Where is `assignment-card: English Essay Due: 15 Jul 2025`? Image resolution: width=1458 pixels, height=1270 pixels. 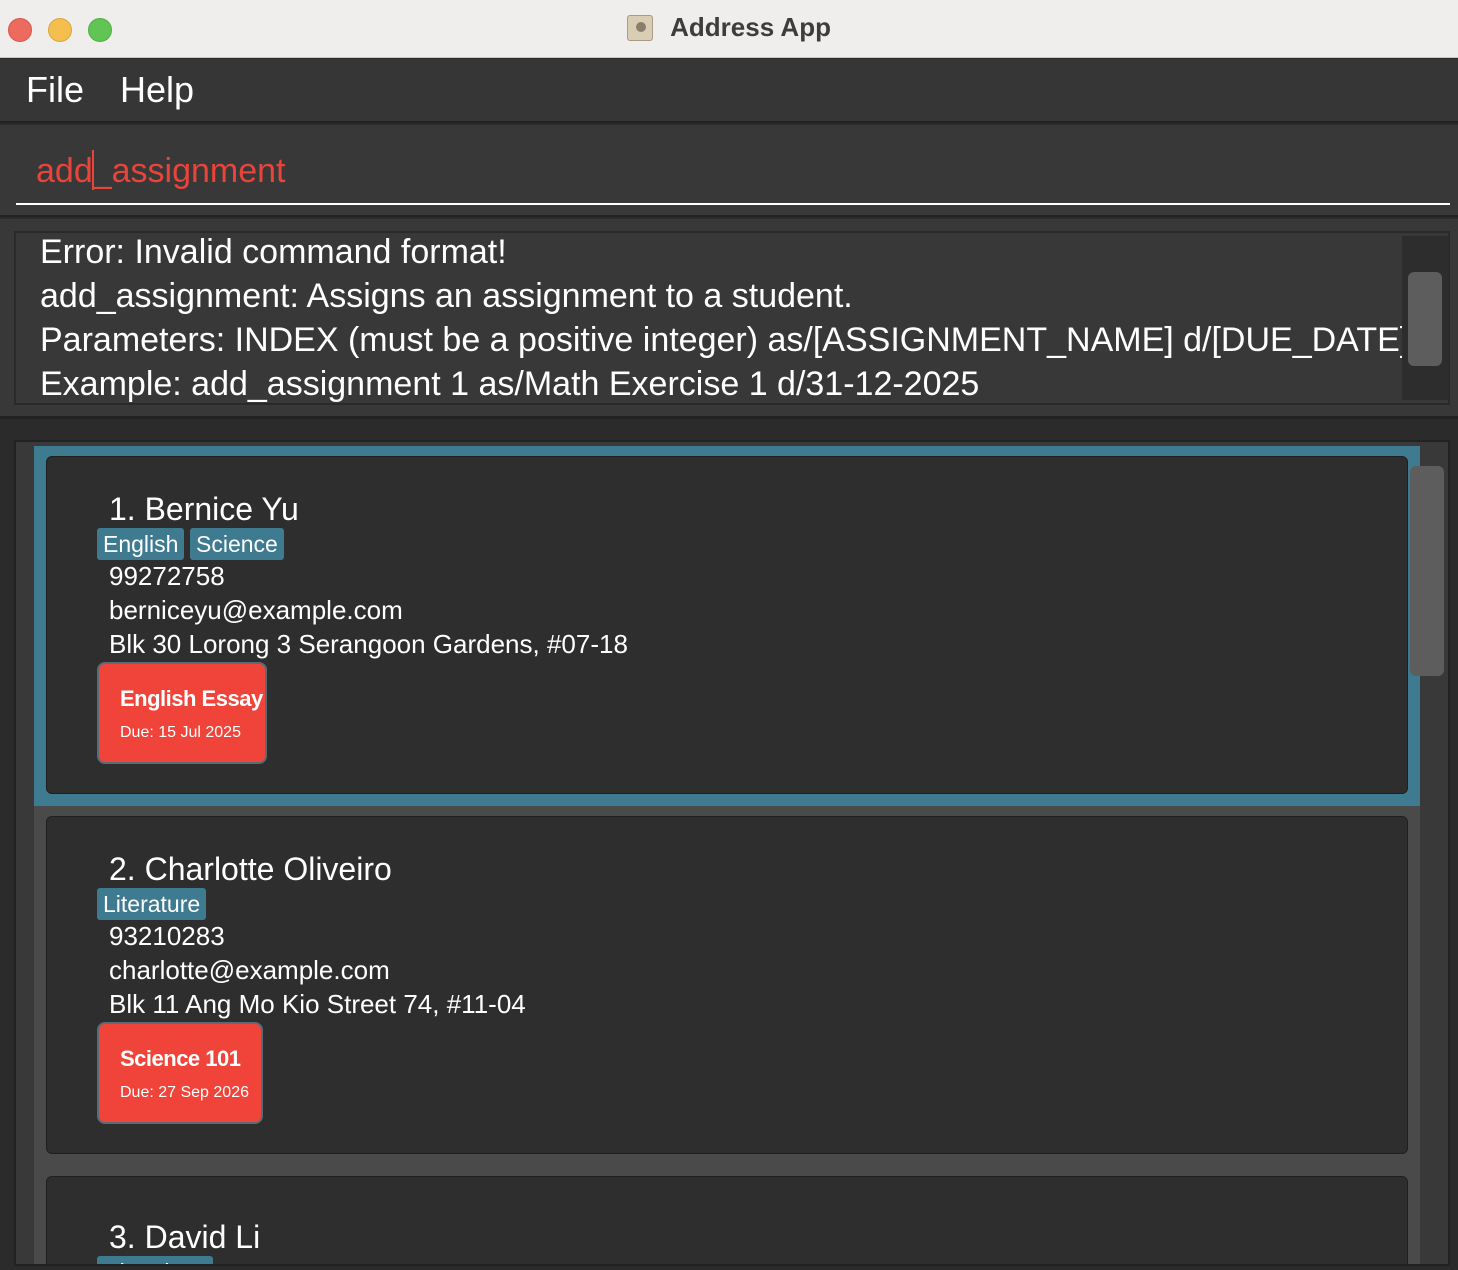 assignment-card: English Essay Due: 15 Jul 2025 is located at coordinates (182, 713).